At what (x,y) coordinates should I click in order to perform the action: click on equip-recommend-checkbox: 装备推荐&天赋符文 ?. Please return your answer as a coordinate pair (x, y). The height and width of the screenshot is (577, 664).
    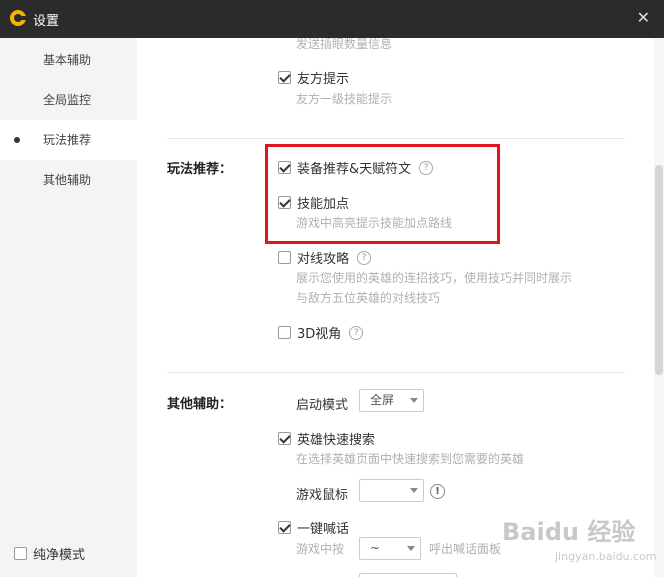
    Looking at the image, I should click on (356, 167).